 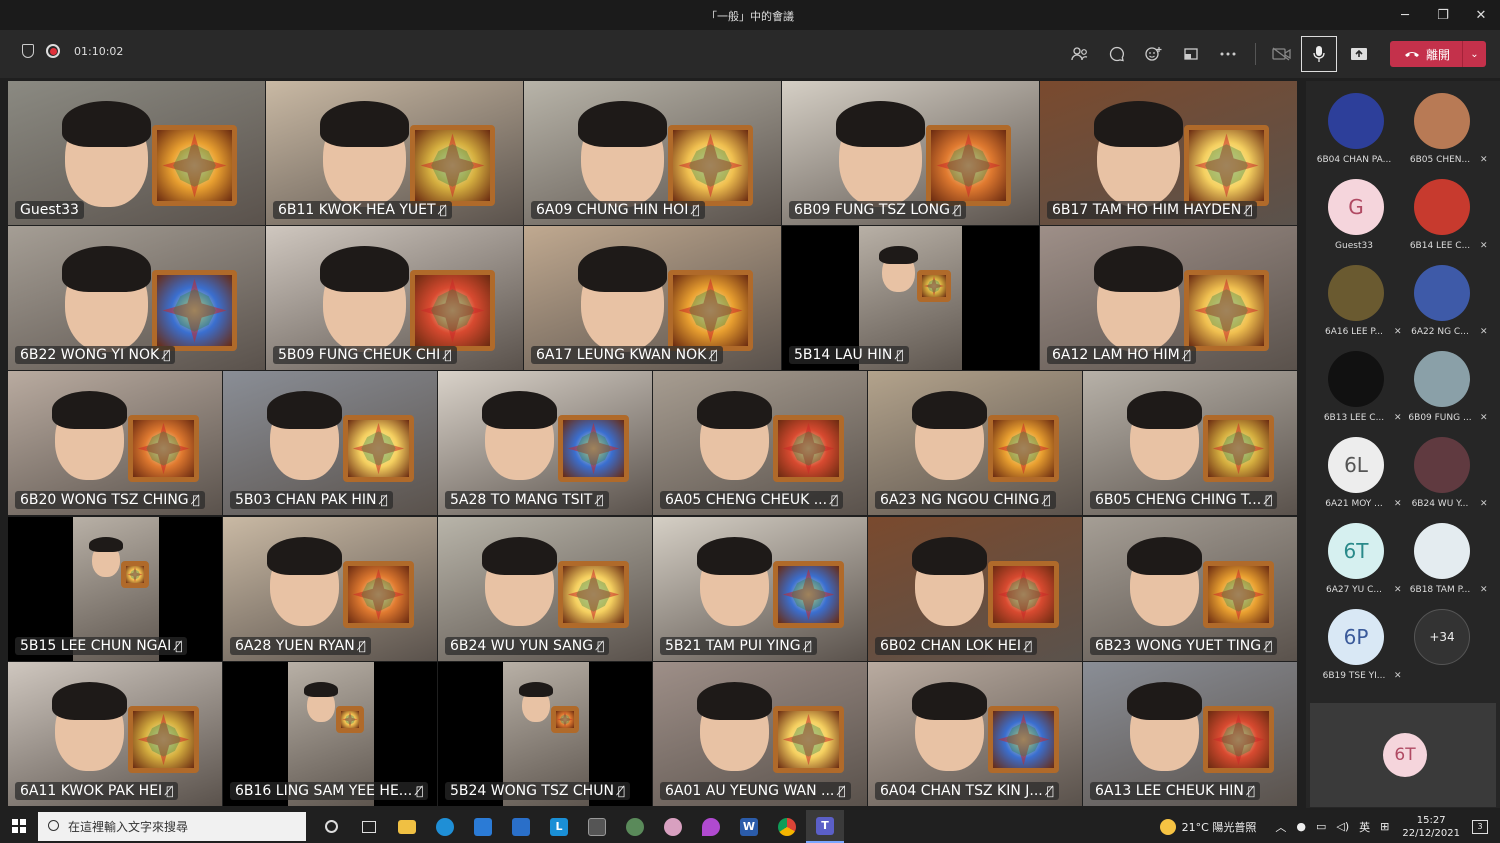 What do you see at coordinates (521, 826) in the screenshot?
I see `mail-icon` at bounding box center [521, 826].